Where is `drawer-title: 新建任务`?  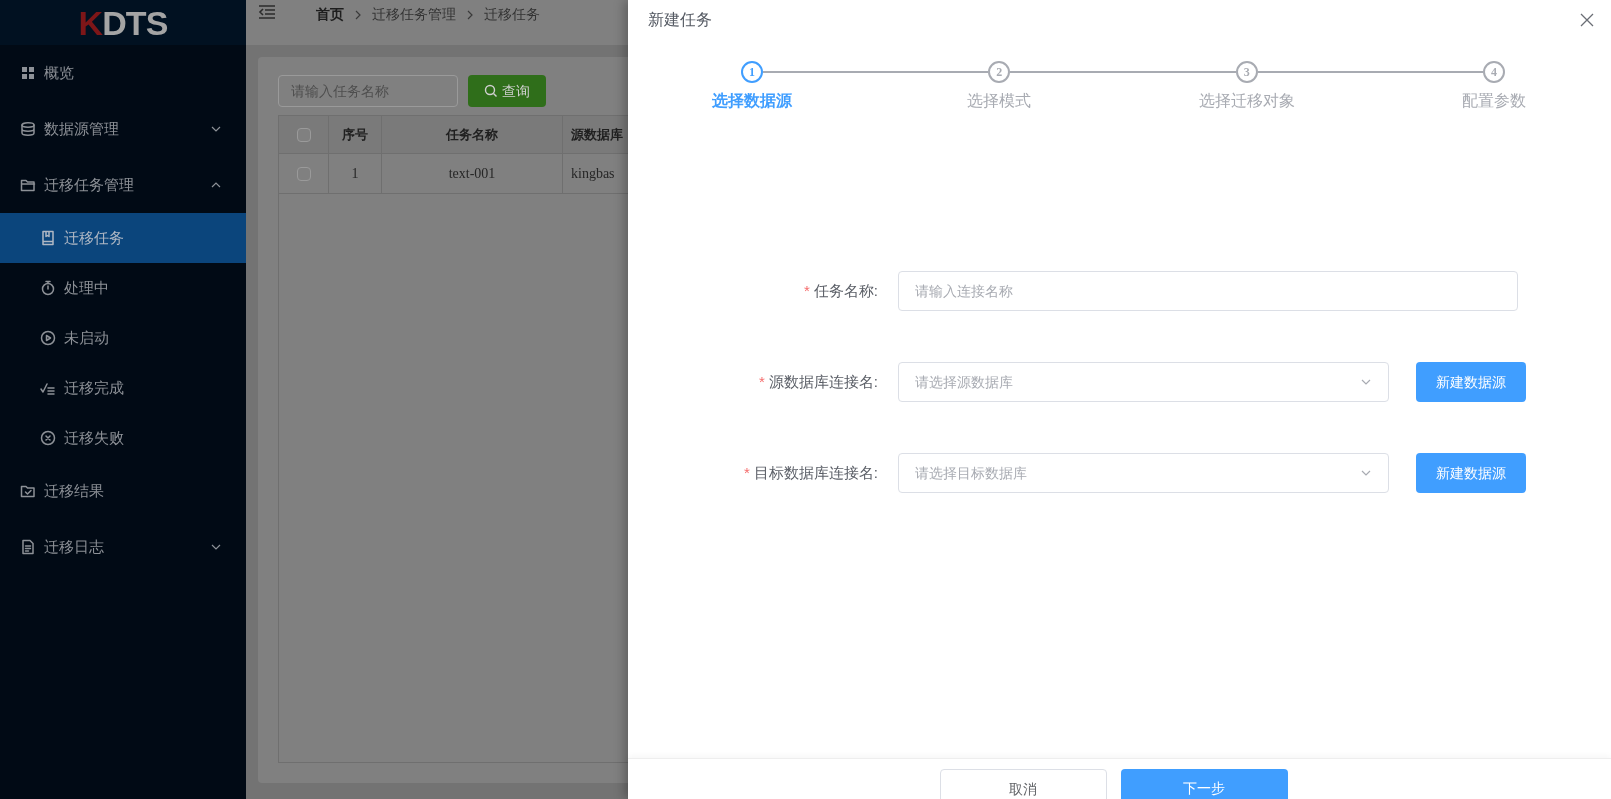
drawer-title: 新建任务 is located at coordinates (680, 20).